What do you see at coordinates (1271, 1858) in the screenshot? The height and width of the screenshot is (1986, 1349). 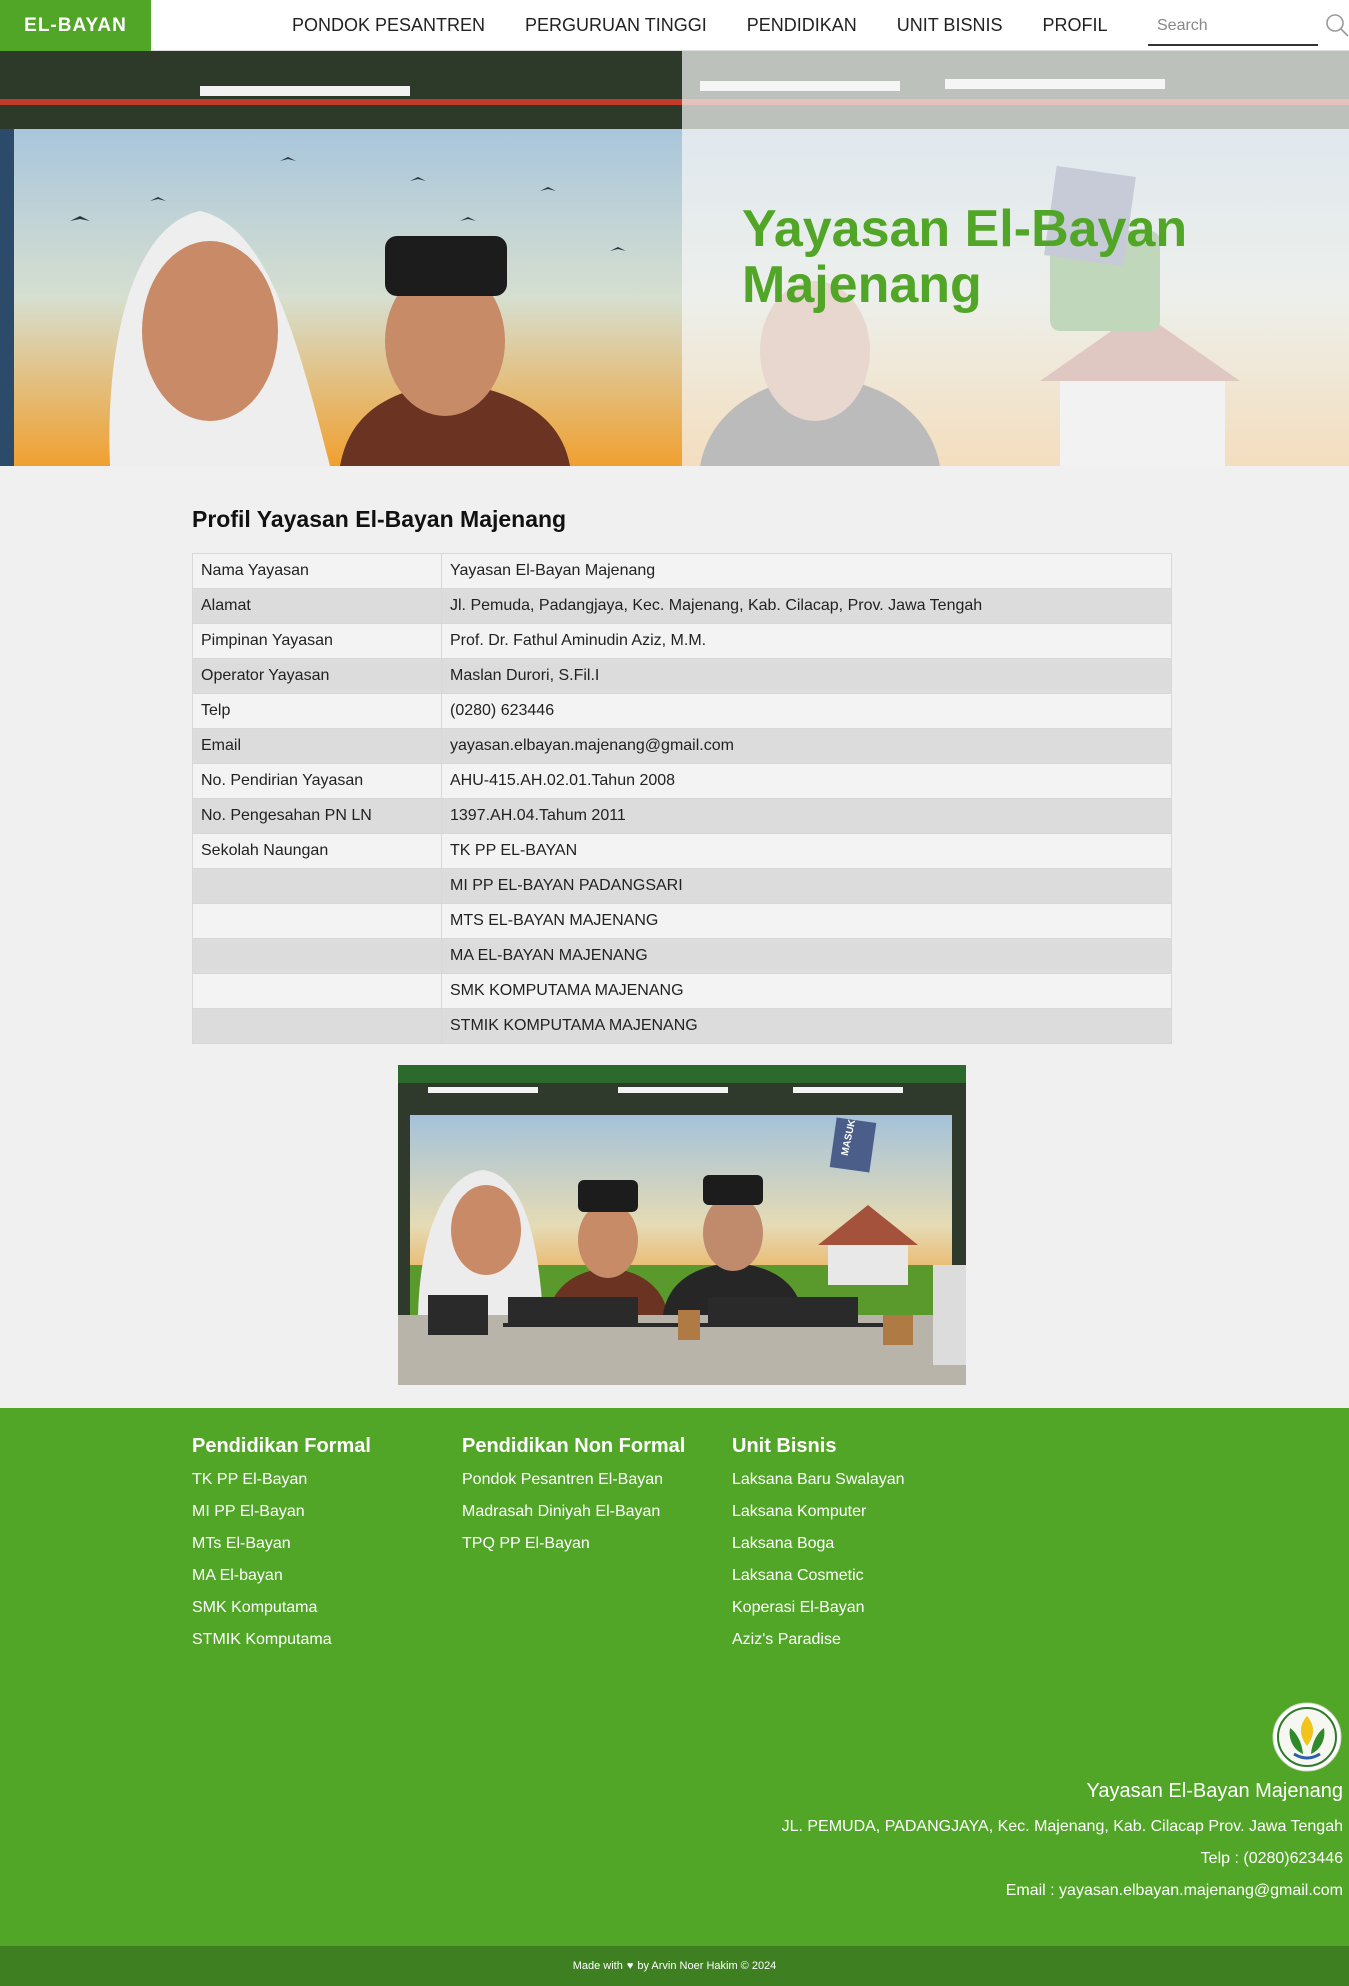 I see `footer-telp: Telp : (0280)623446` at bounding box center [1271, 1858].